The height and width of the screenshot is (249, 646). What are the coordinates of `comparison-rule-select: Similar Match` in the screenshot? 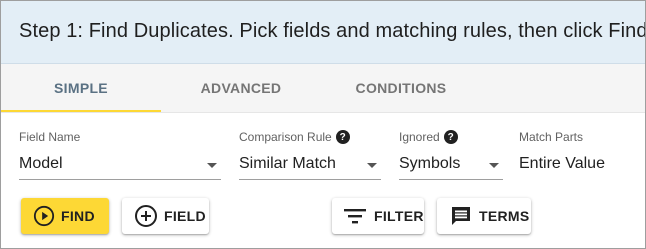 It's located at (310, 166).